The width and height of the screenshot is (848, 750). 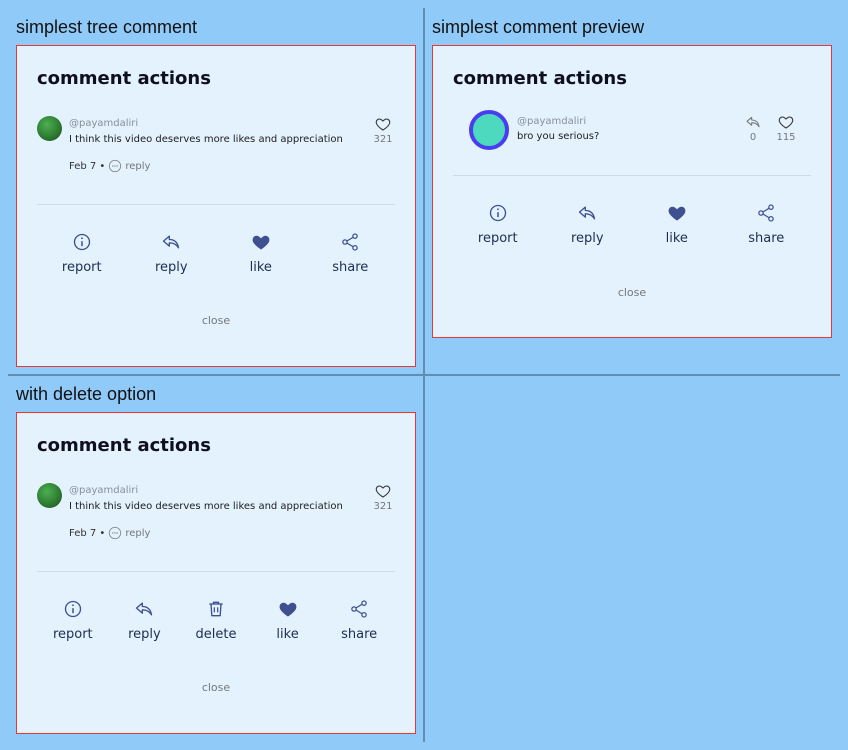 I want to click on action-row: report reply delete like share, so click(x=216, y=620).